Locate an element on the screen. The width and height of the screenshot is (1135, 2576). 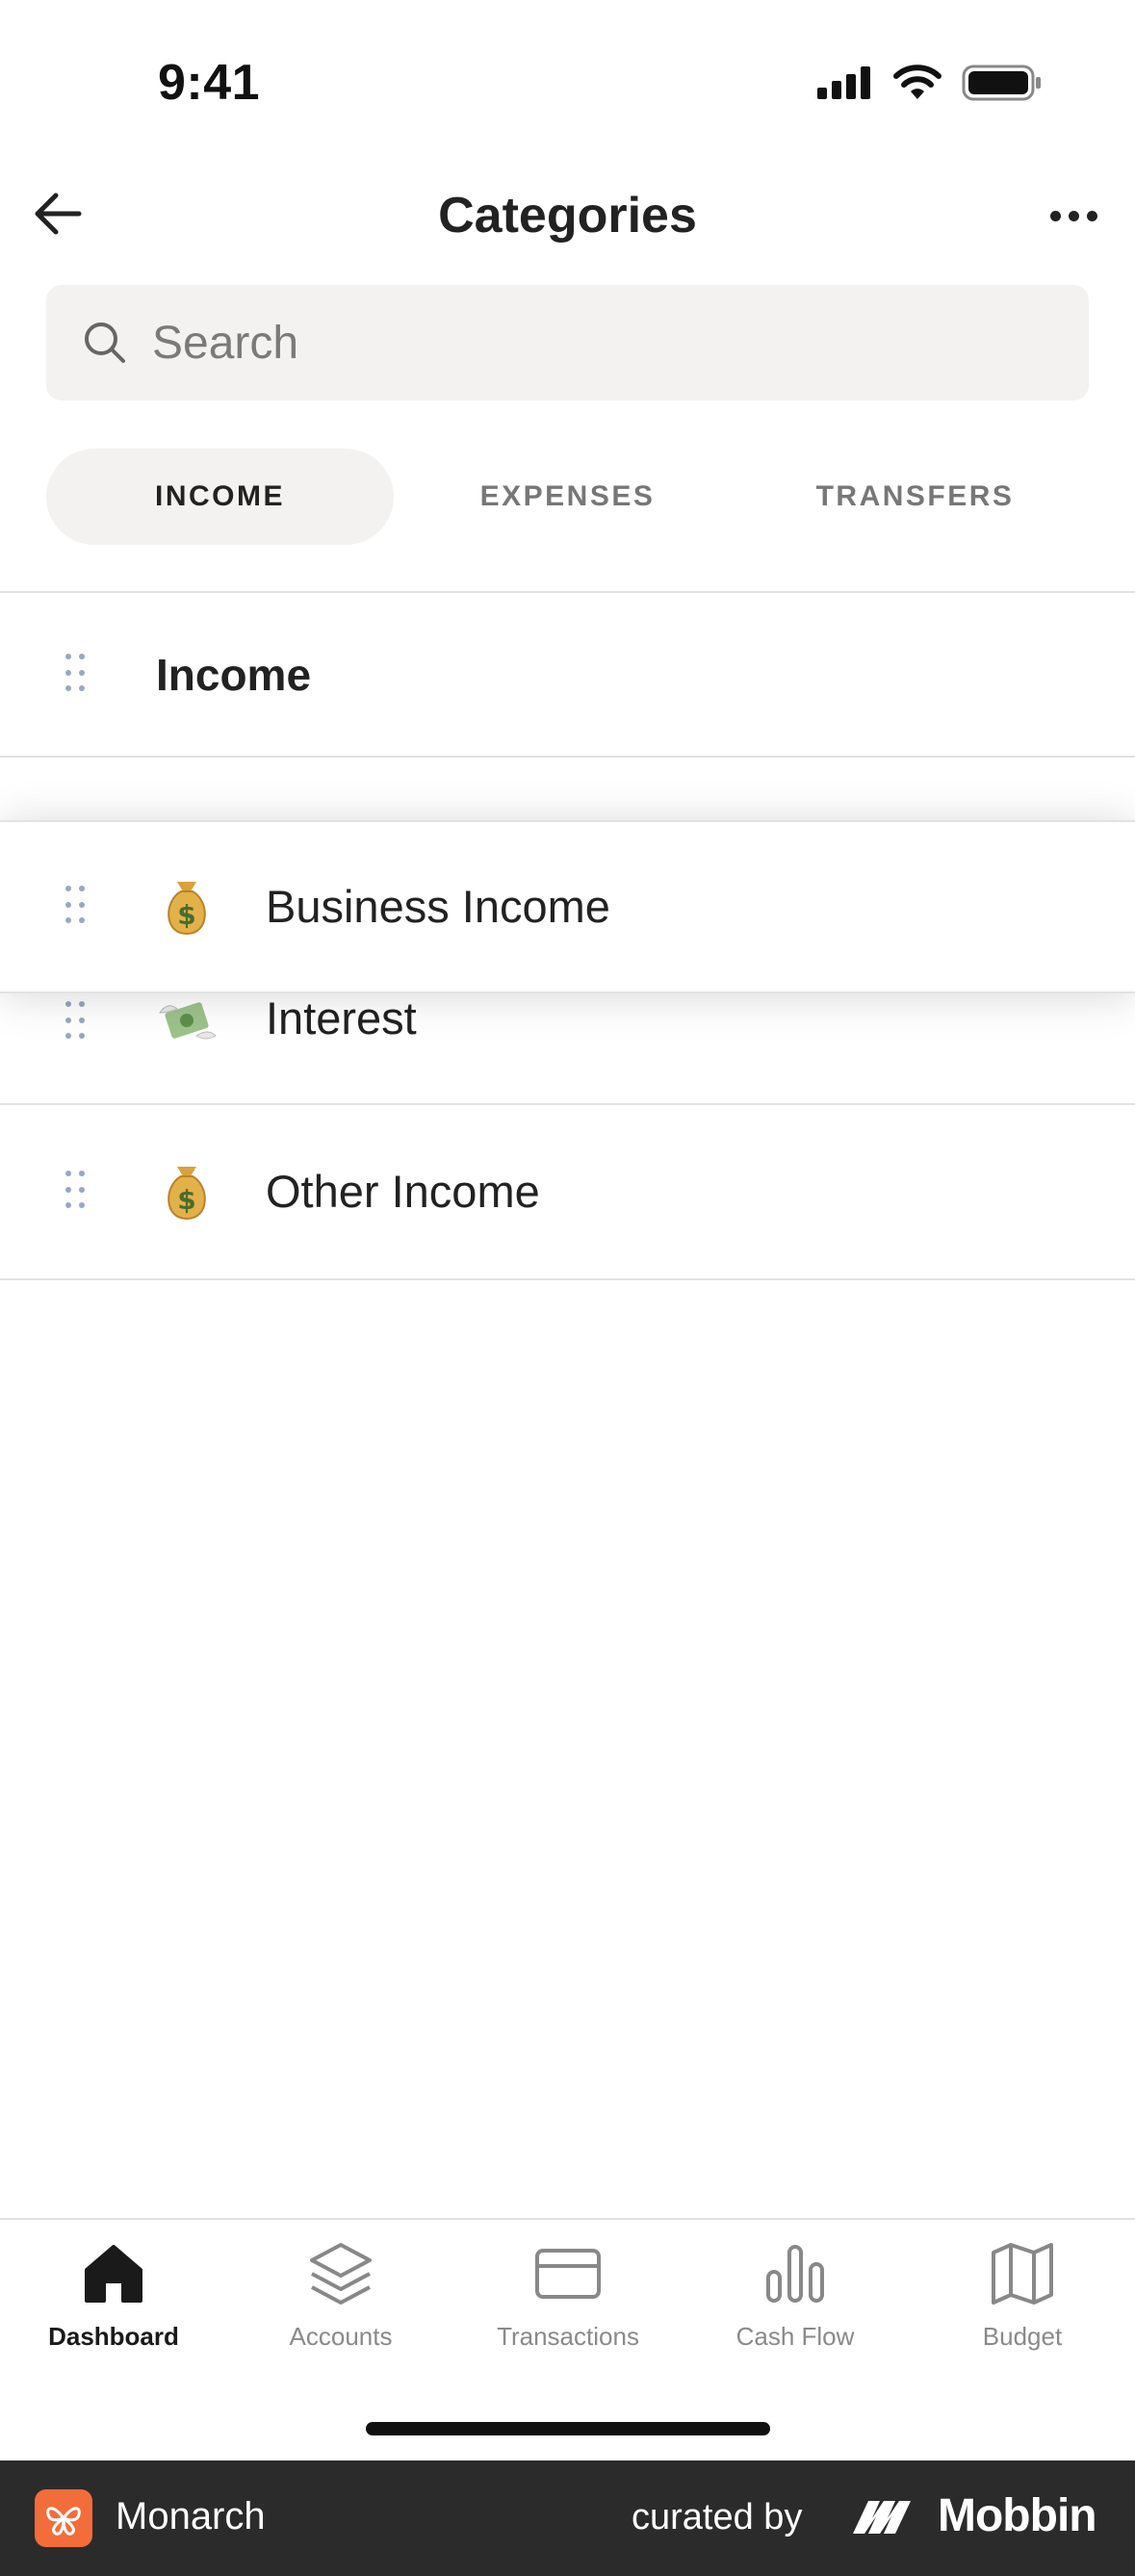
status-bar: 9:41 is located at coordinates (567, 82).